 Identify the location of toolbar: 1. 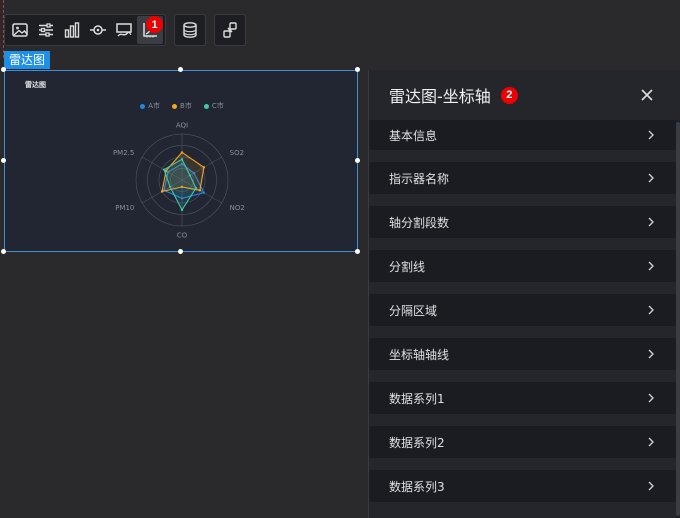
(129, 30).